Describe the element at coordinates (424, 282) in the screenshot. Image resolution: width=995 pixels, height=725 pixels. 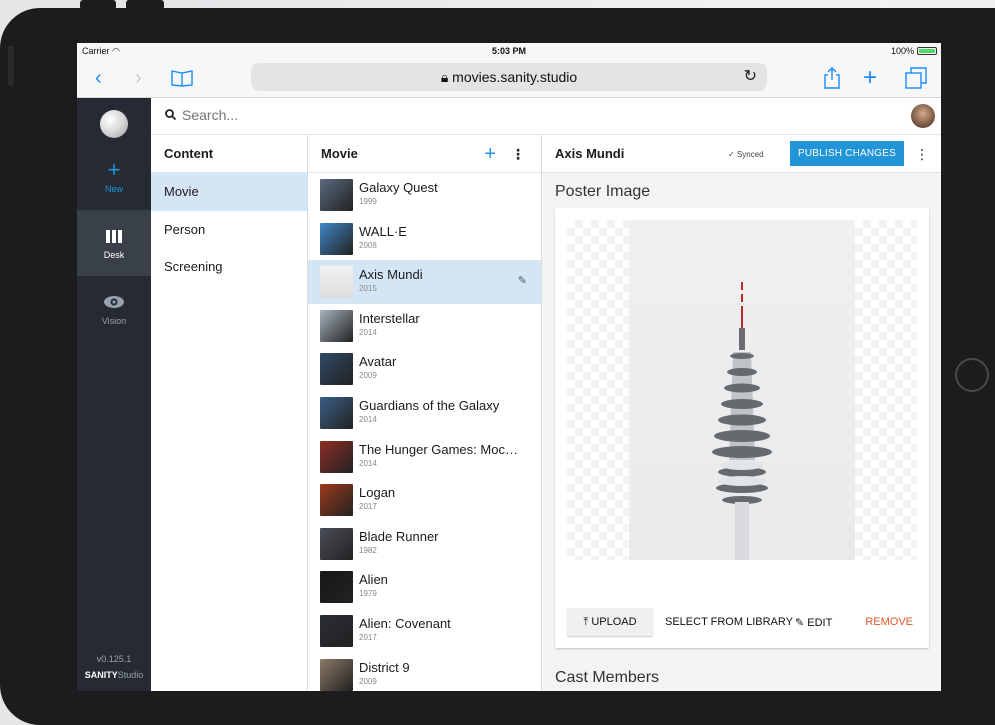
I see `movie-list-item: Axis Mundi 2015 ✎` at that location.